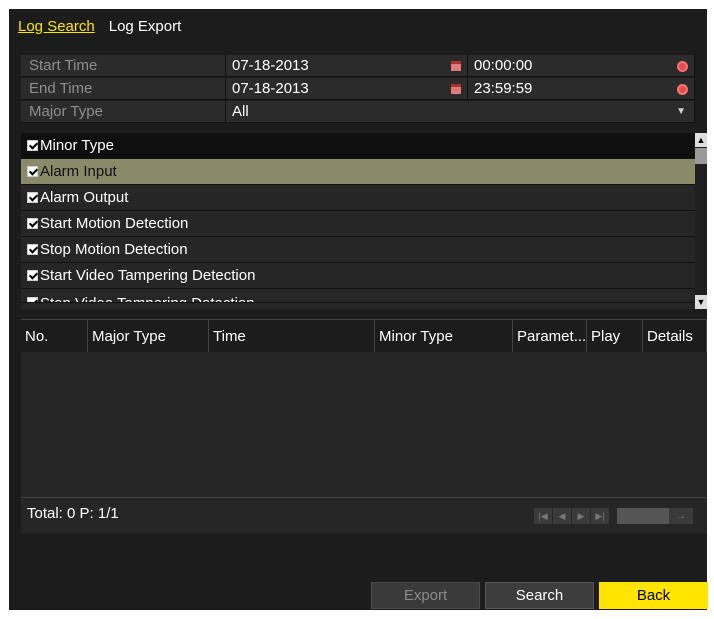 This screenshot has width=714, height=619. Describe the element at coordinates (84, 197) in the screenshot. I see `list-item-label: Alarm Output` at that location.